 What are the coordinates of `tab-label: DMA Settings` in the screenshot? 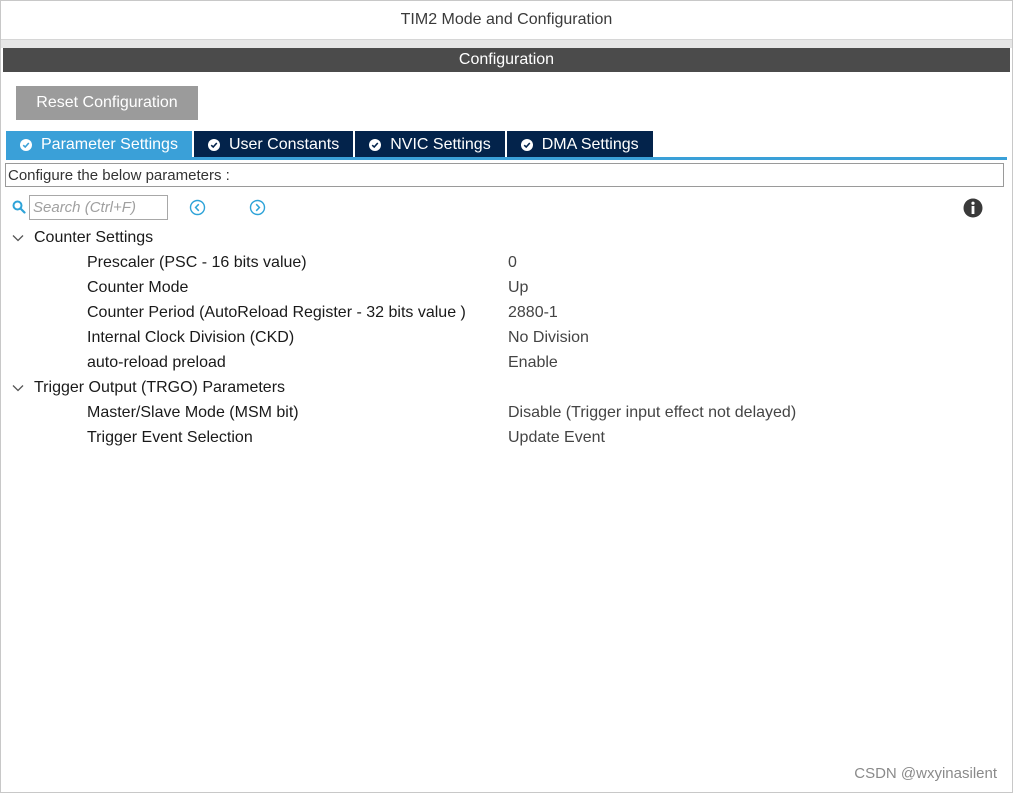 It's located at (590, 144).